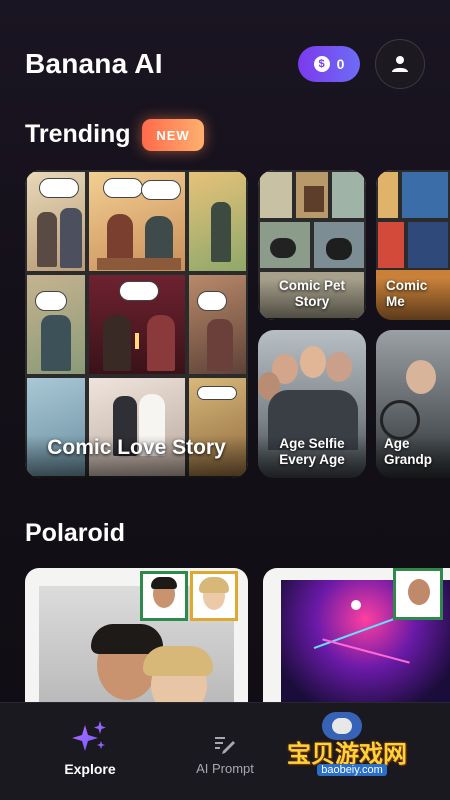 The width and height of the screenshot is (450, 800). Describe the element at coordinates (347, 747) in the screenshot. I see `watermark: 宝贝游戏网 baobeiy.com` at that location.